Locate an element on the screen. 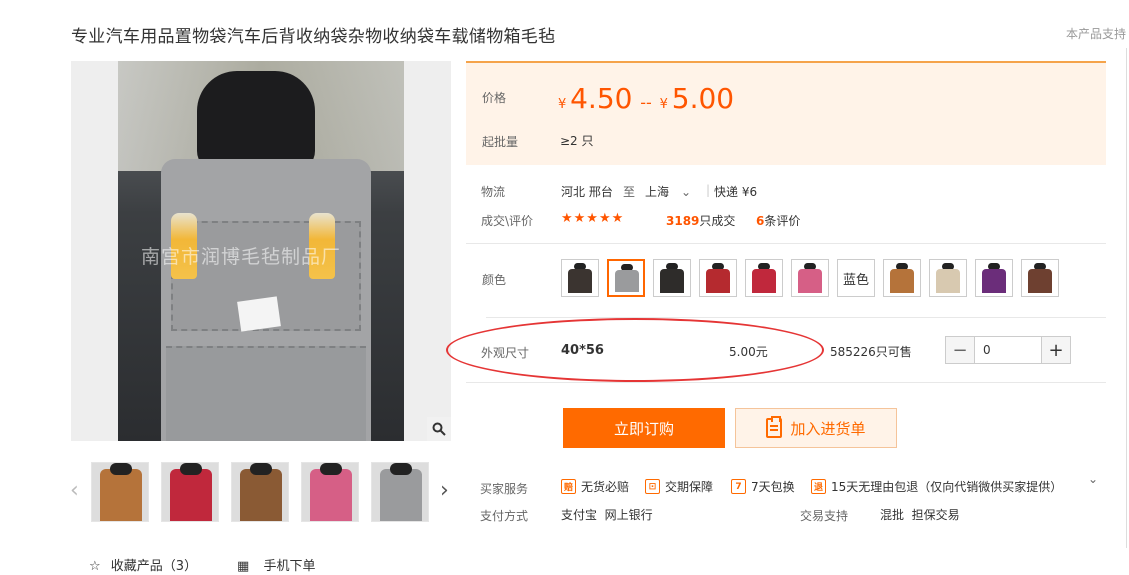 The height and width of the screenshot is (575, 1129). service-item: 退 15天无理由包退（仅向代销微供买家提供） is located at coordinates (936, 486).